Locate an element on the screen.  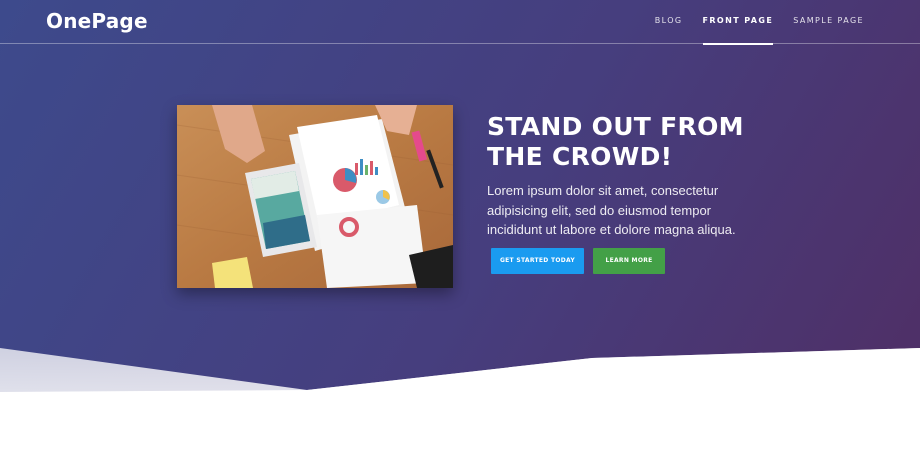
desk-tablet-charts-photo is located at coordinates (315, 196).